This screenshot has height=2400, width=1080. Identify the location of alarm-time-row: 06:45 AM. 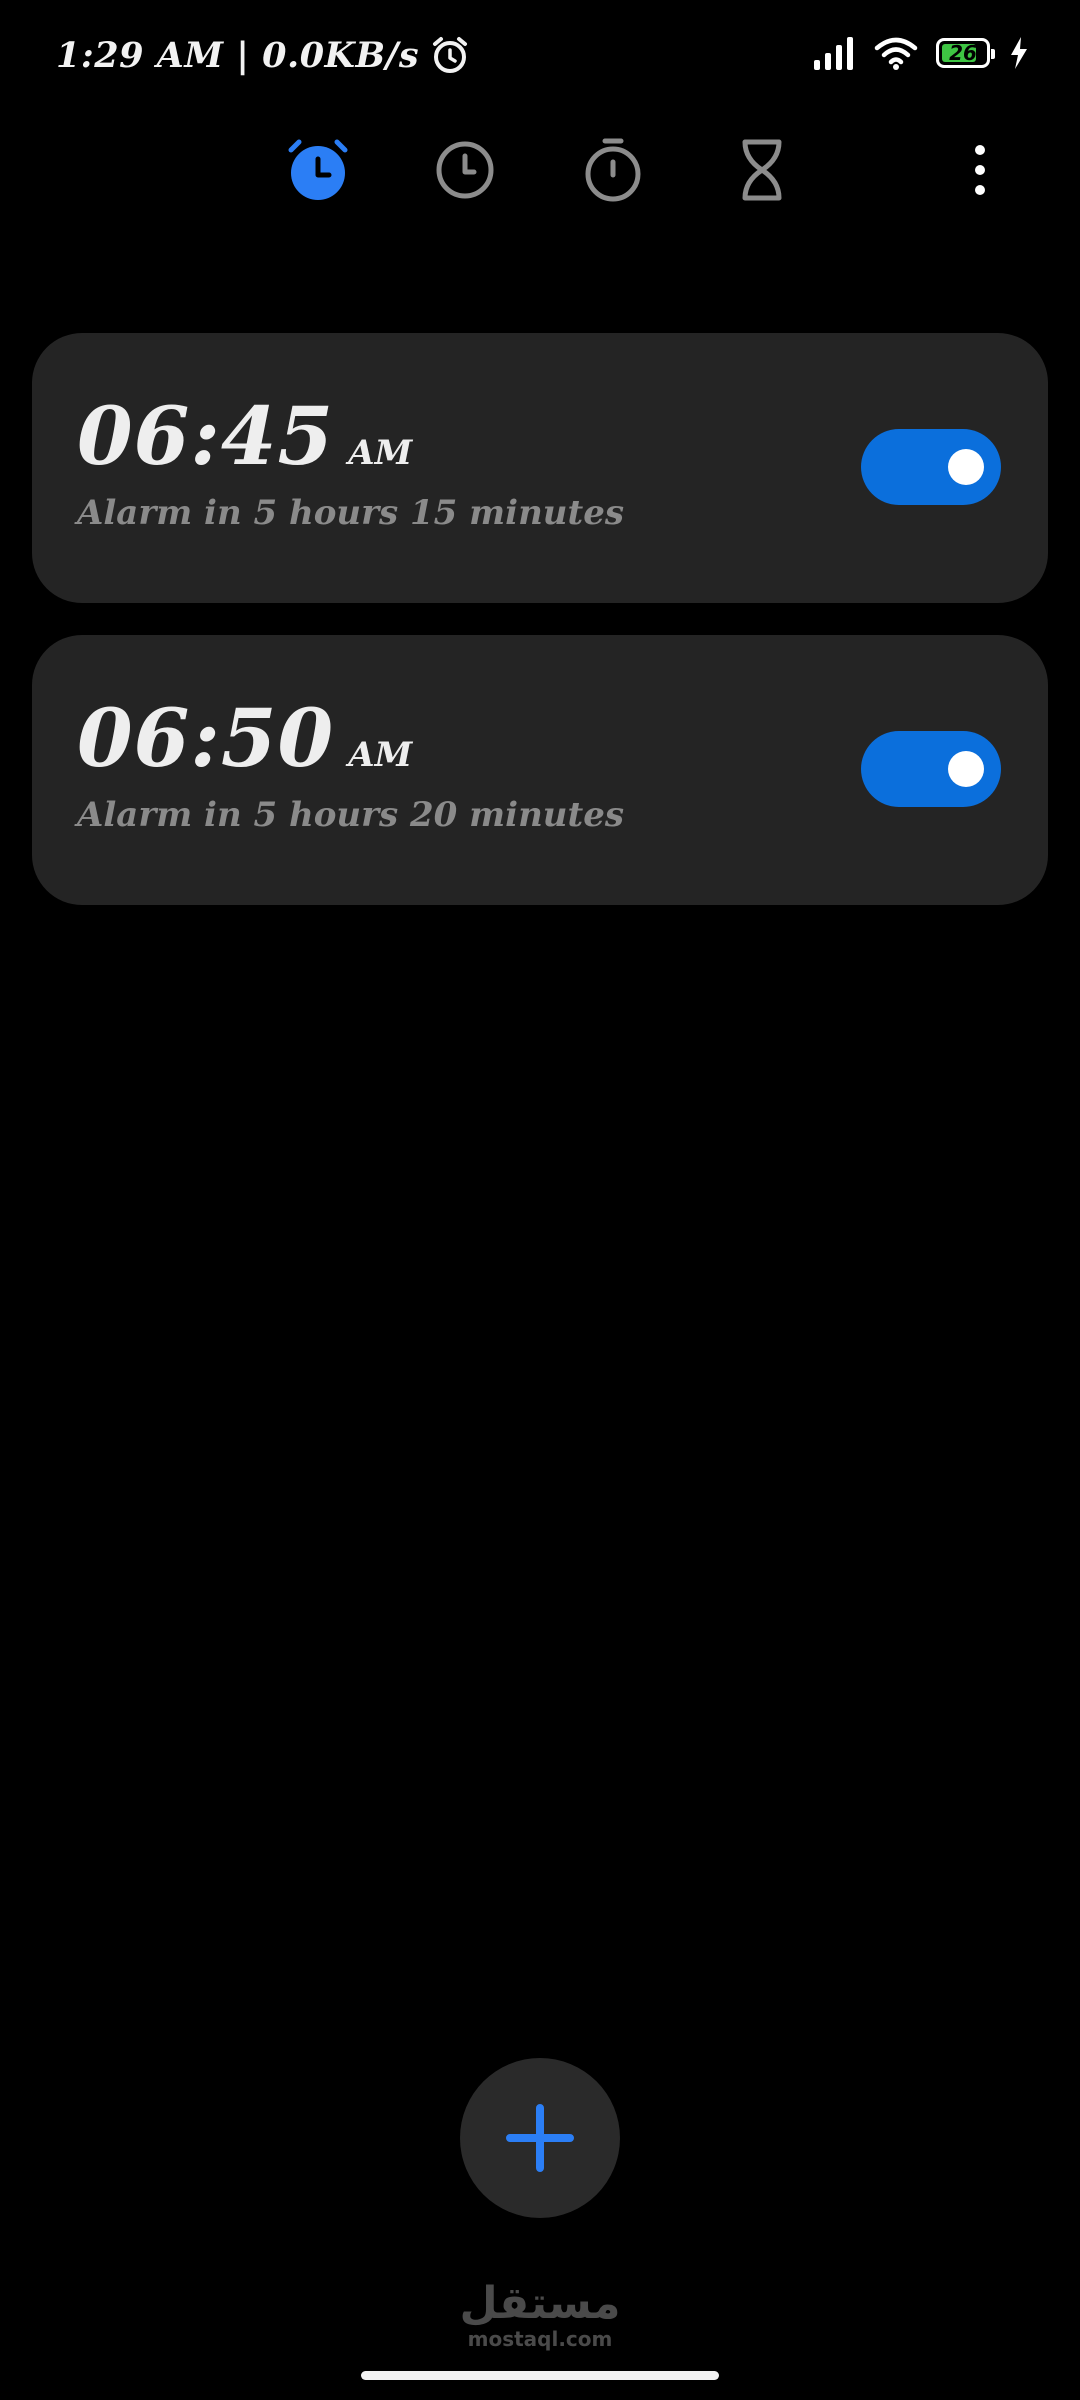
(244, 436).